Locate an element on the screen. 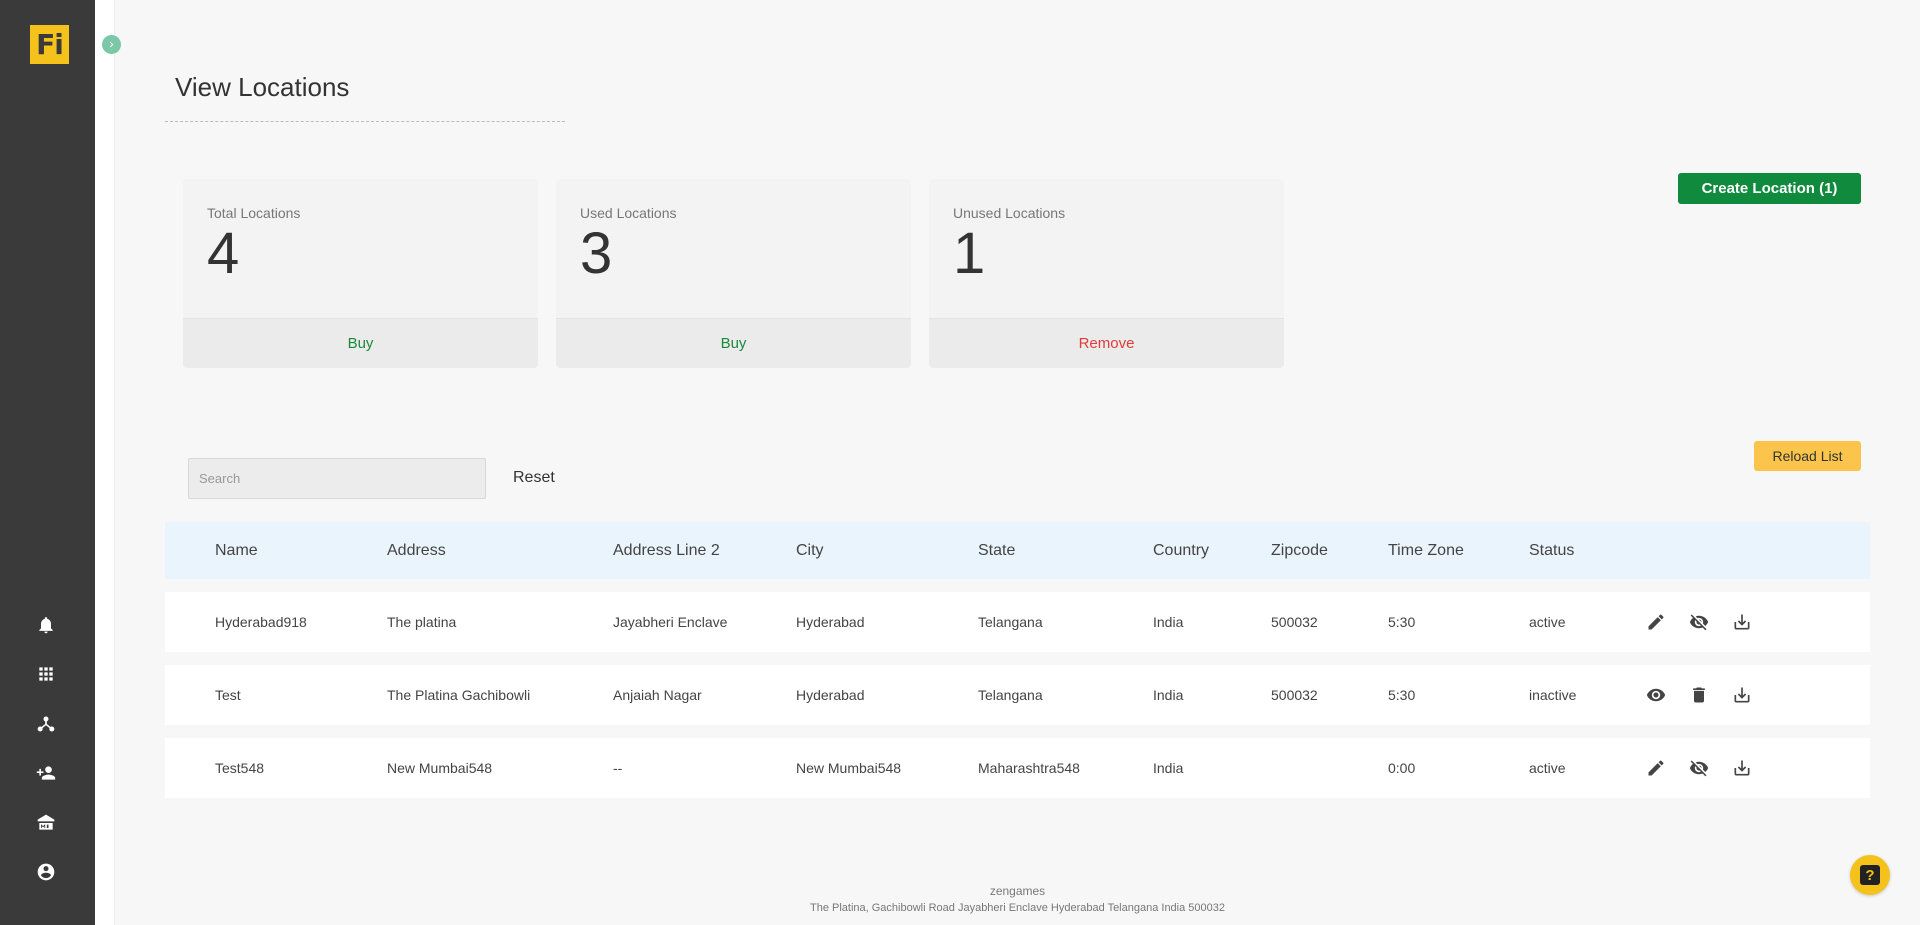 Image resolution: width=1920 pixels, height=925 pixels. column-header: Country is located at coordinates (1181, 550).